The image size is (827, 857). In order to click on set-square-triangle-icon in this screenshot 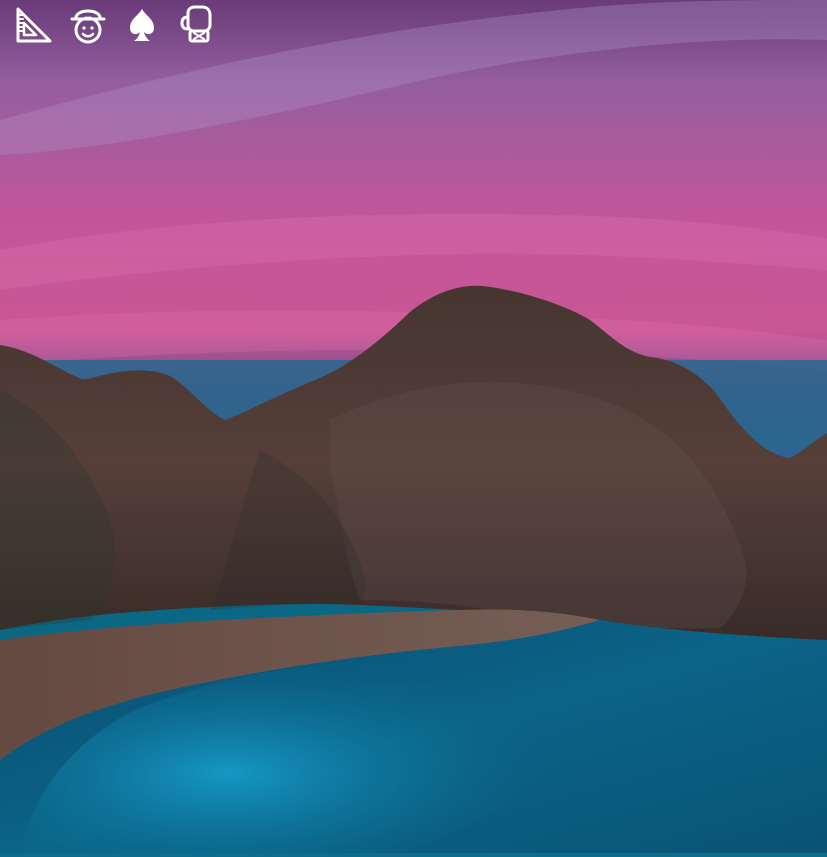, I will do `click(34, 25)`.